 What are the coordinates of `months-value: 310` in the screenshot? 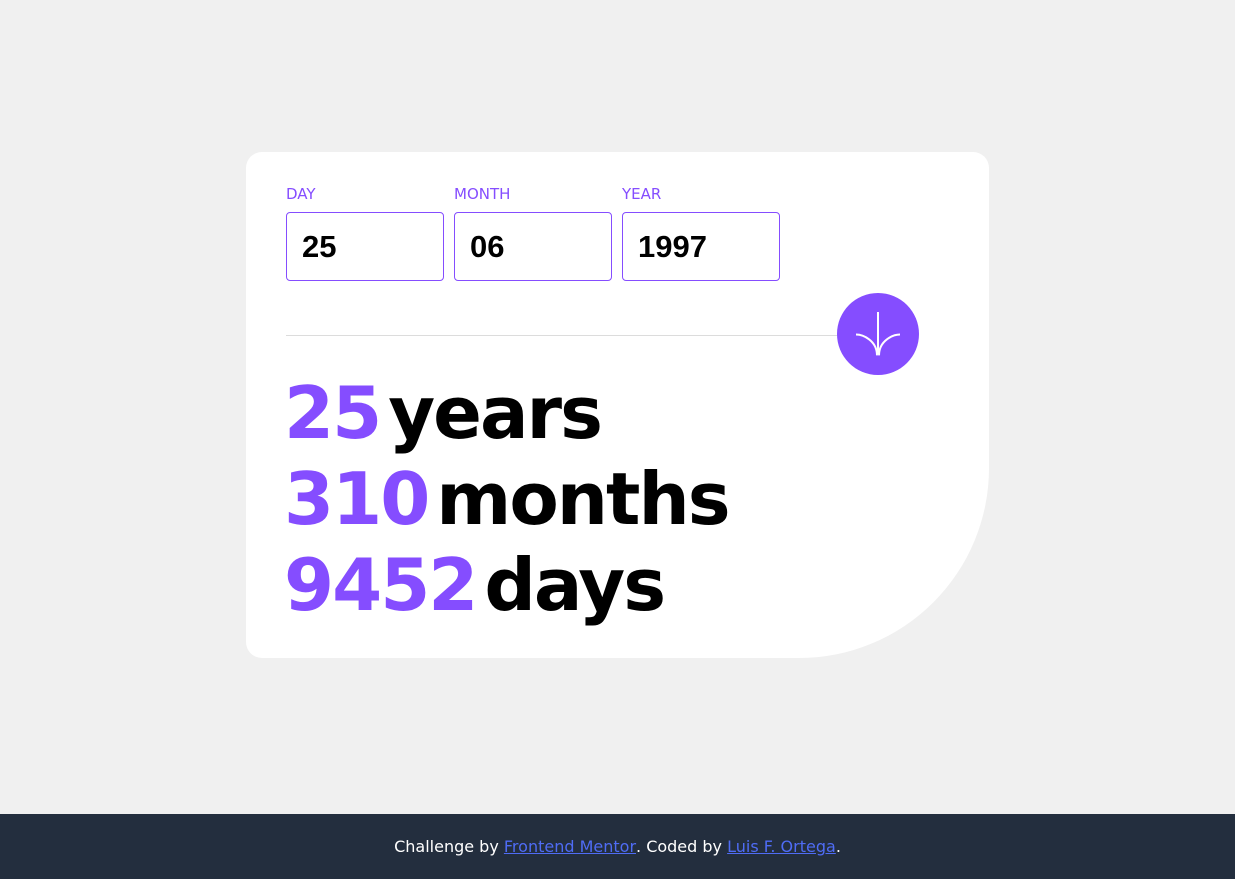 It's located at (357, 499).